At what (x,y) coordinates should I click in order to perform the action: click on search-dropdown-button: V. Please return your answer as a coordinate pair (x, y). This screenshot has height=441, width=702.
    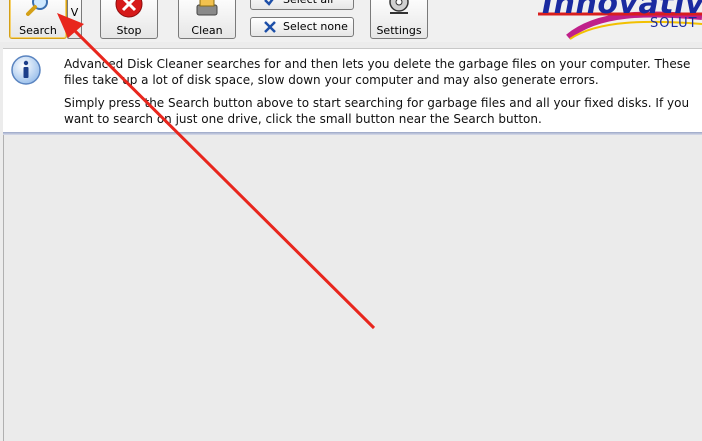
    Looking at the image, I should click on (74, 19).